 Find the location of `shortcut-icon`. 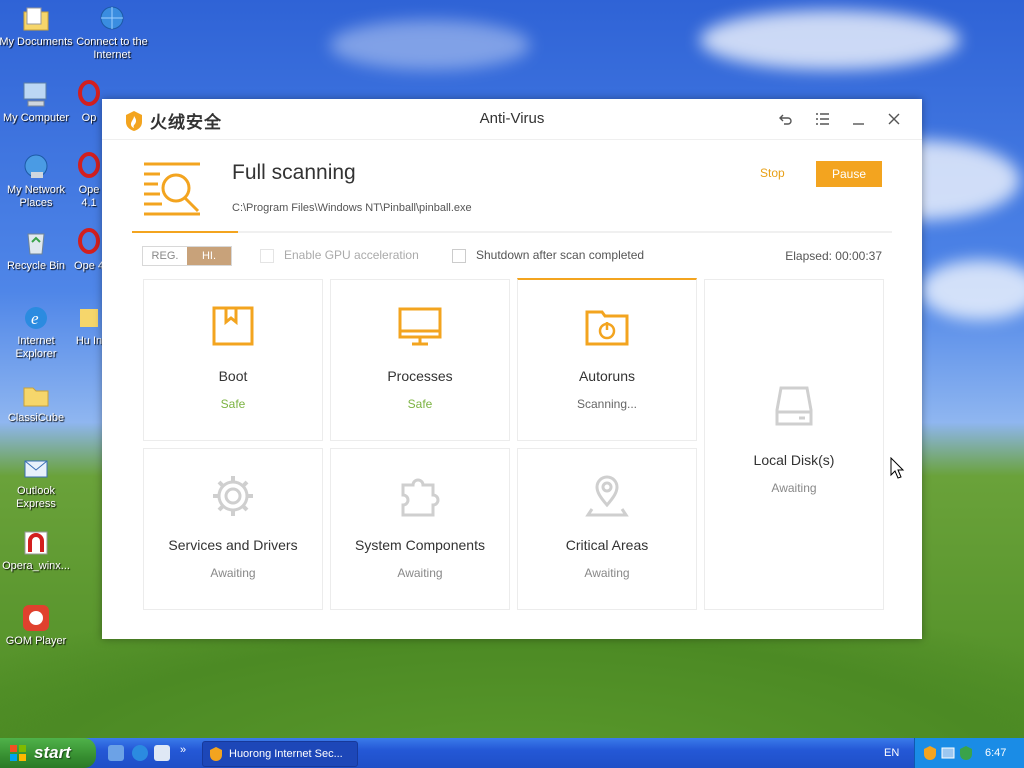

shortcut-icon is located at coordinates (89, 318).